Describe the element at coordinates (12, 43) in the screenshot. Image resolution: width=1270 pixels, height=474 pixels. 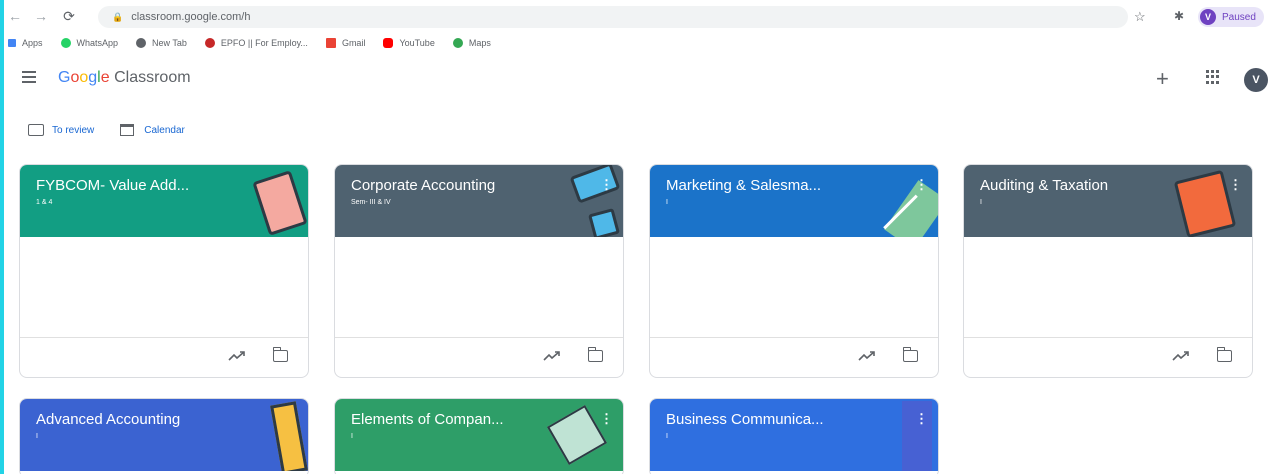
I see `apps-grid-icon` at that location.